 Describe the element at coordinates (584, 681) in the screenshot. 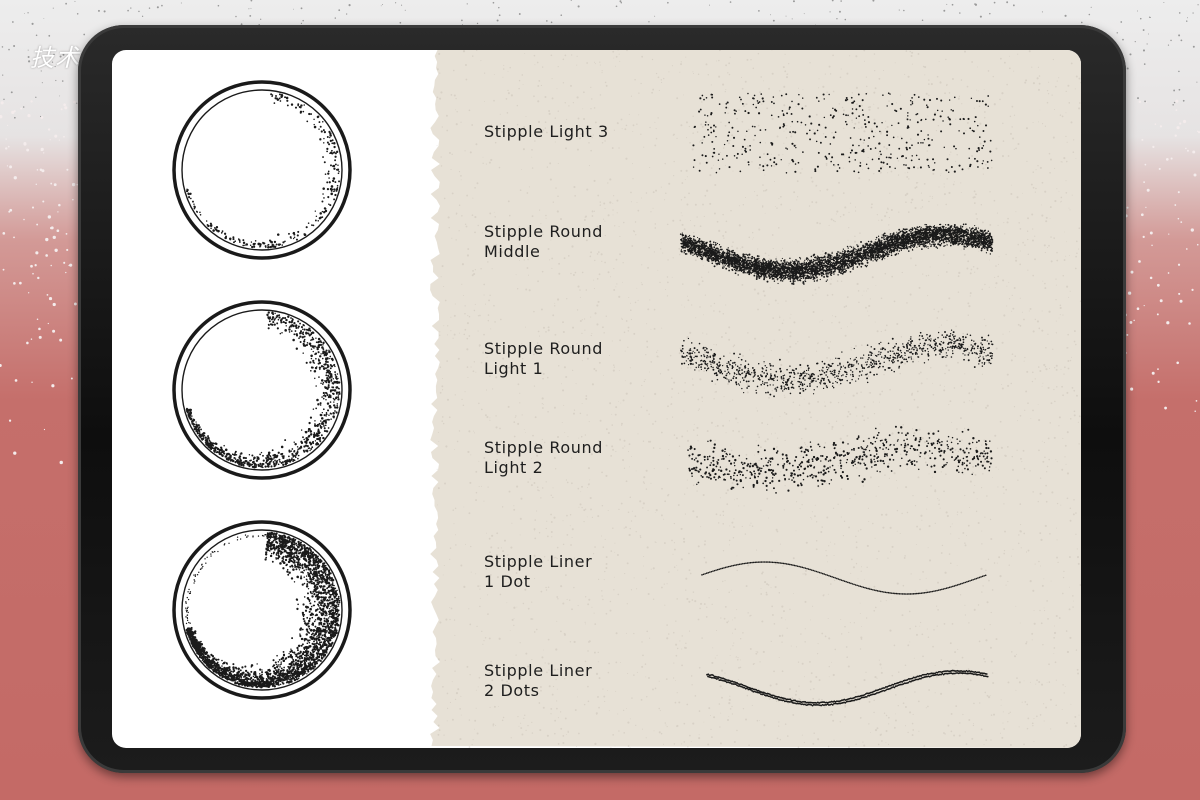

I see `brush-label-stipple-liner-2-dots: Stipple Liner 2 Dots` at that location.